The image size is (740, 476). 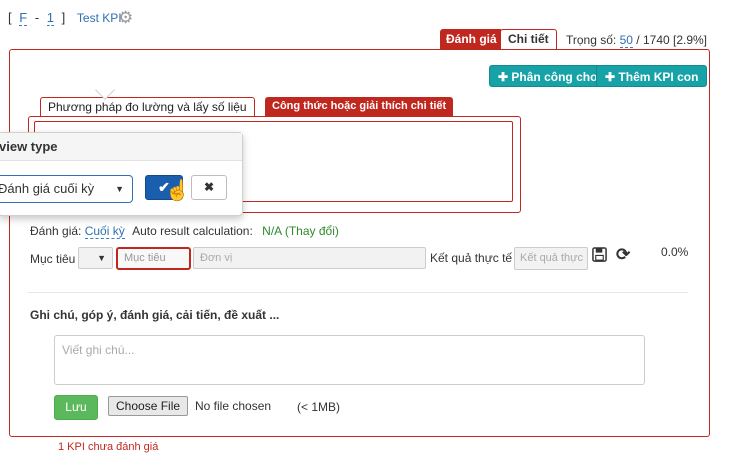 I want to click on file-size-limit: (< 1MB), so click(x=319, y=407).